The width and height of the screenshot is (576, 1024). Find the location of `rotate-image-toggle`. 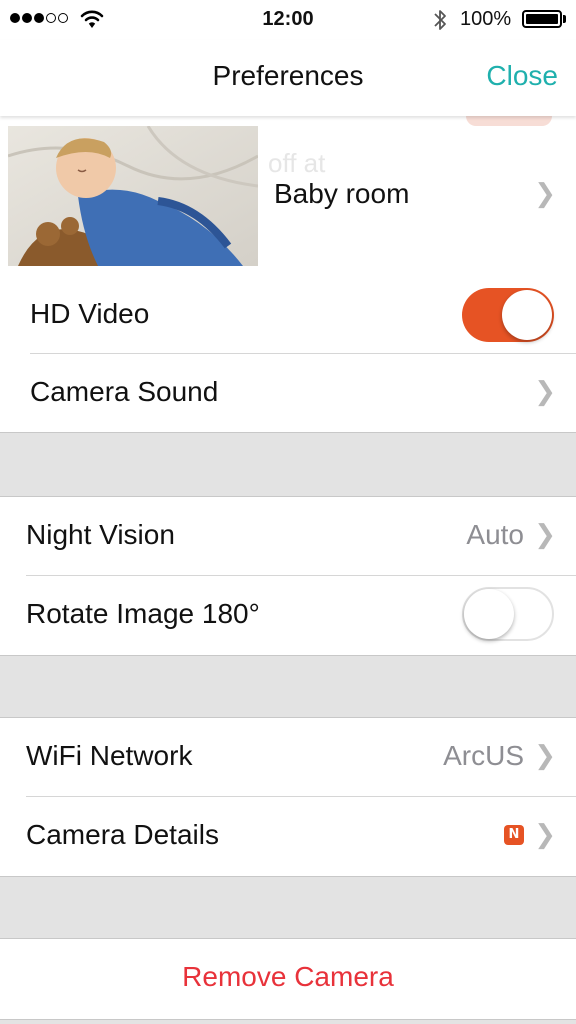

rotate-image-toggle is located at coordinates (508, 614).